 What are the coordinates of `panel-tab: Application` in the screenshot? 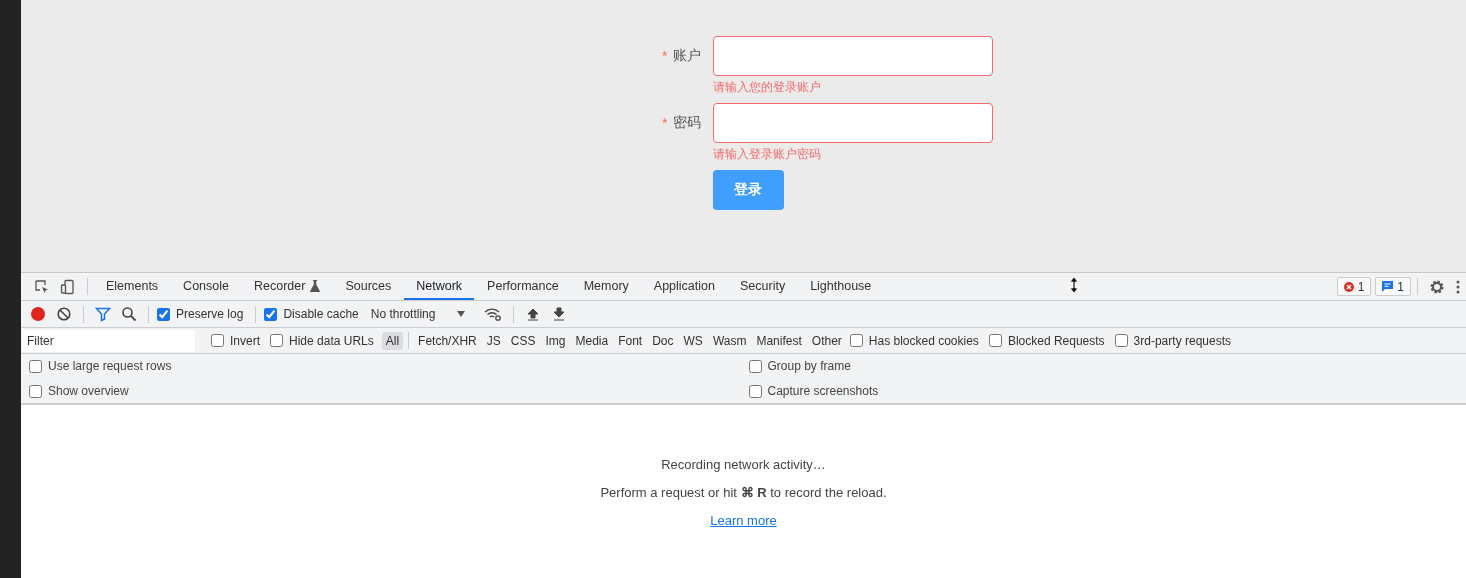 It's located at (684, 286).